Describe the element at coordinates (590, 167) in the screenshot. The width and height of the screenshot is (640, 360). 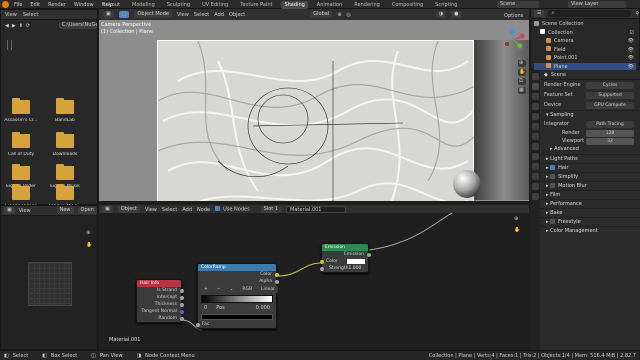
I see `section-hair: ▸ Hair` at that location.